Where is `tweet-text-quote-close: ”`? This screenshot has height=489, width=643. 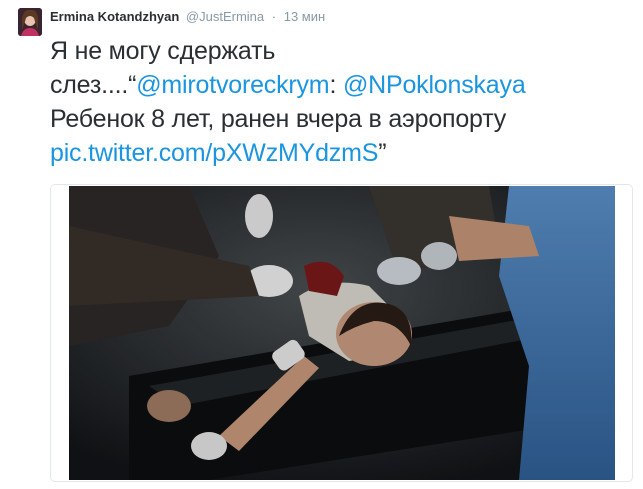 tweet-text-quote-close: ” is located at coordinates (382, 153).